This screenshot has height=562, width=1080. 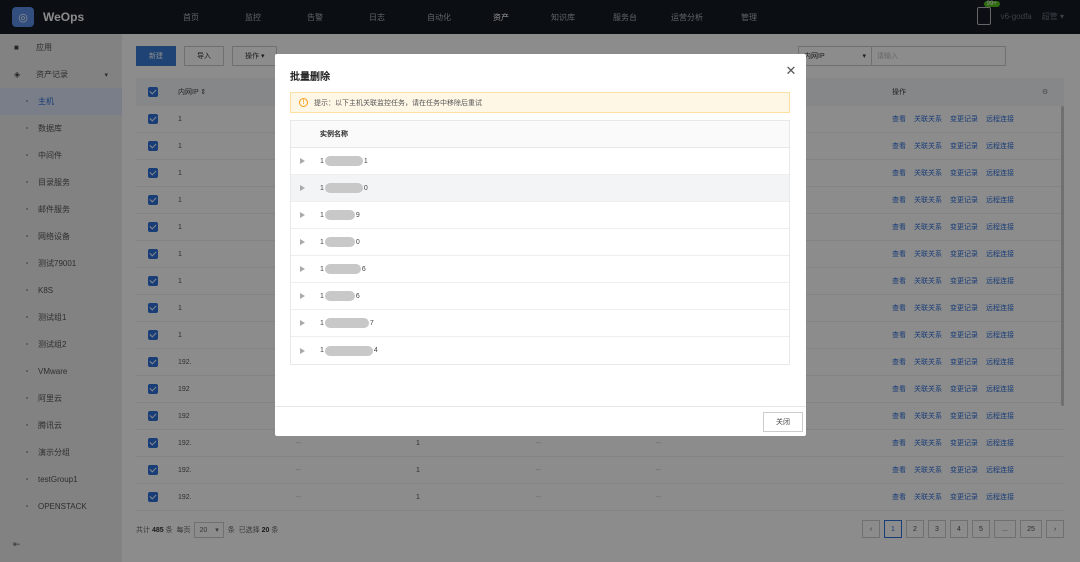 What do you see at coordinates (540, 350) in the screenshot?
I see `instance-row: 14` at bounding box center [540, 350].